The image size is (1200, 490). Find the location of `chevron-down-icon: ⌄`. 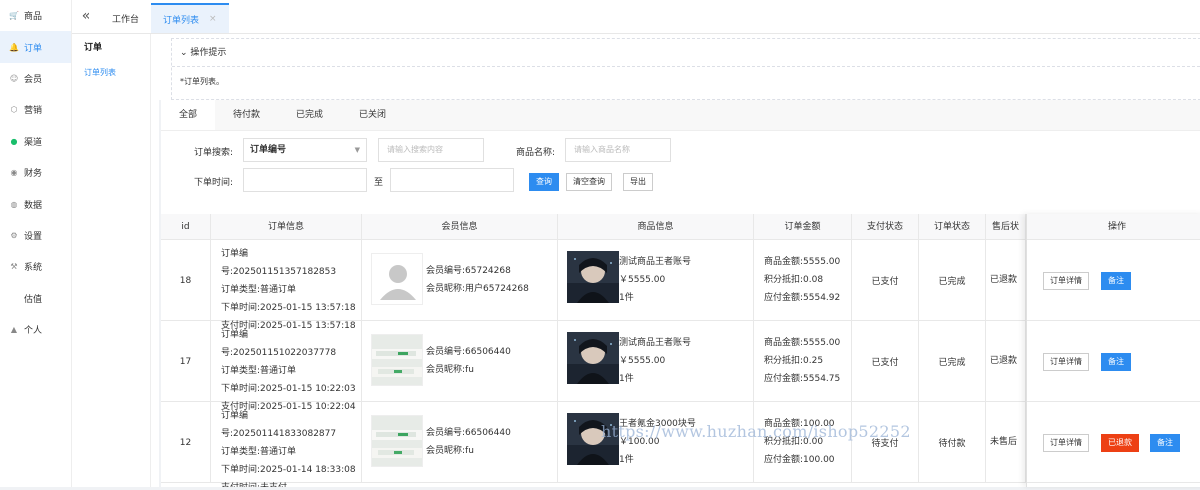

chevron-down-icon: ⌄ is located at coordinates (184, 53).